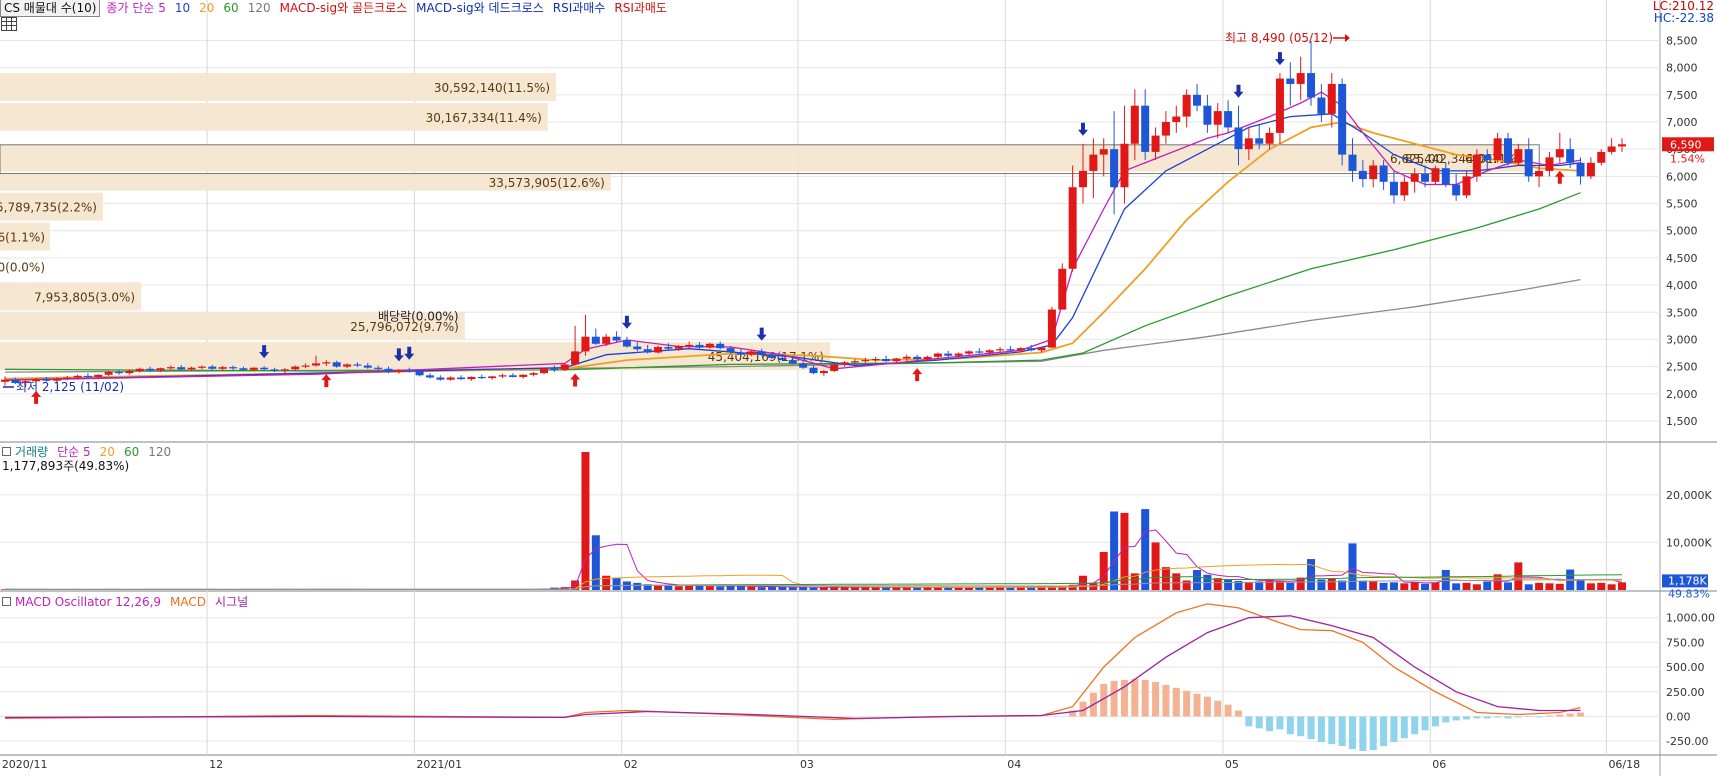  Describe the element at coordinates (1685, 642) in the screenshot. I see `macd-tick-label: 750.00` at that location.